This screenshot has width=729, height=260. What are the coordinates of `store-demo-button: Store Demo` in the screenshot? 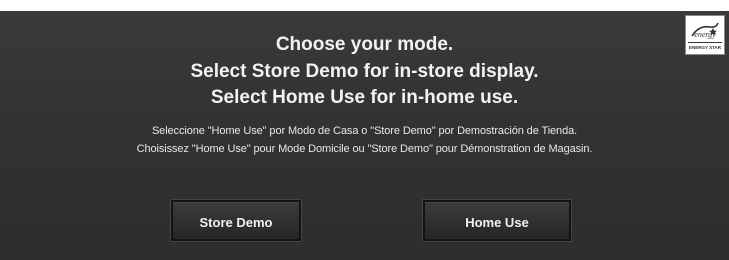 It's located at (236, 220).